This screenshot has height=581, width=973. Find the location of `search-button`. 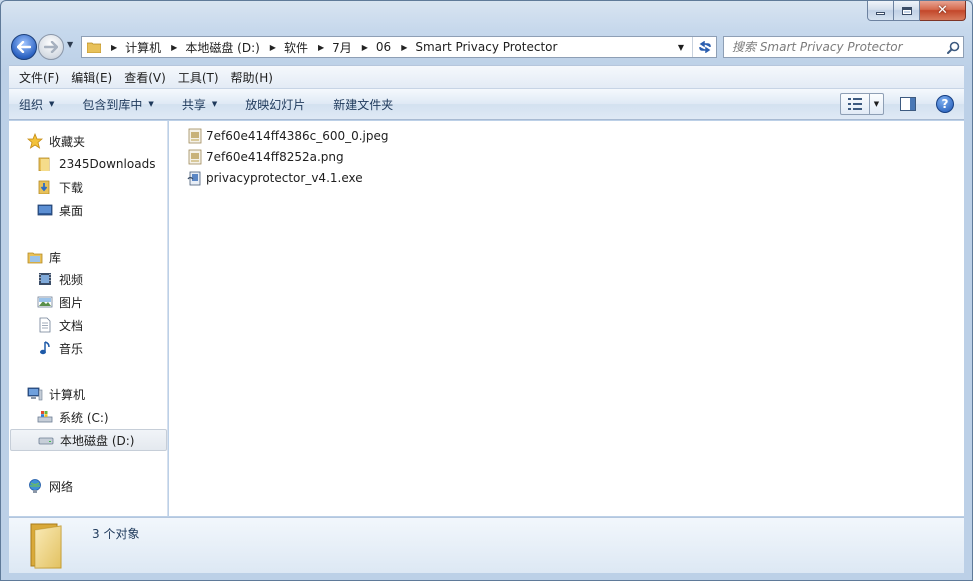

search-button is located at coordinates (953, 47).